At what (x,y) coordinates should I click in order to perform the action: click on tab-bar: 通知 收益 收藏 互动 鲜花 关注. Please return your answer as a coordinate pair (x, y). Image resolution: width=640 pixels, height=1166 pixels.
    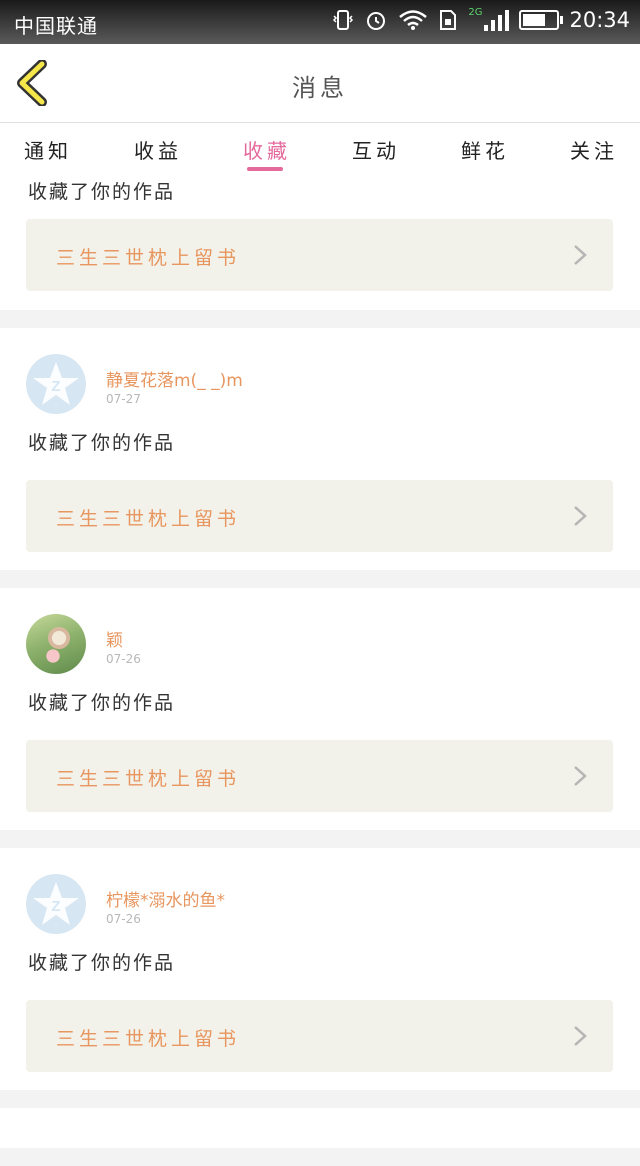
    Looking at the image, I should click on (320, 148).